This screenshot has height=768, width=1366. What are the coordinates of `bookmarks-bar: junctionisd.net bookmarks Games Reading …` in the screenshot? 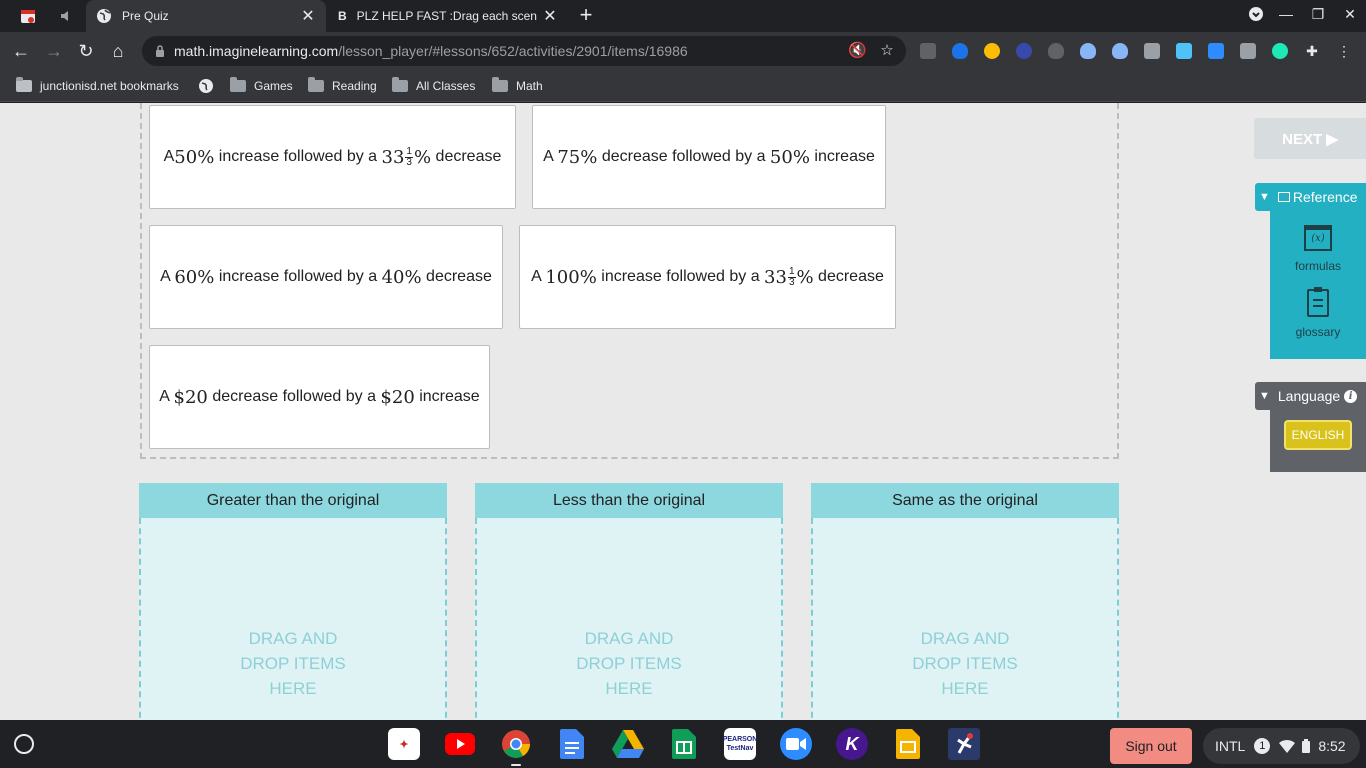 It's located at (683, 86).